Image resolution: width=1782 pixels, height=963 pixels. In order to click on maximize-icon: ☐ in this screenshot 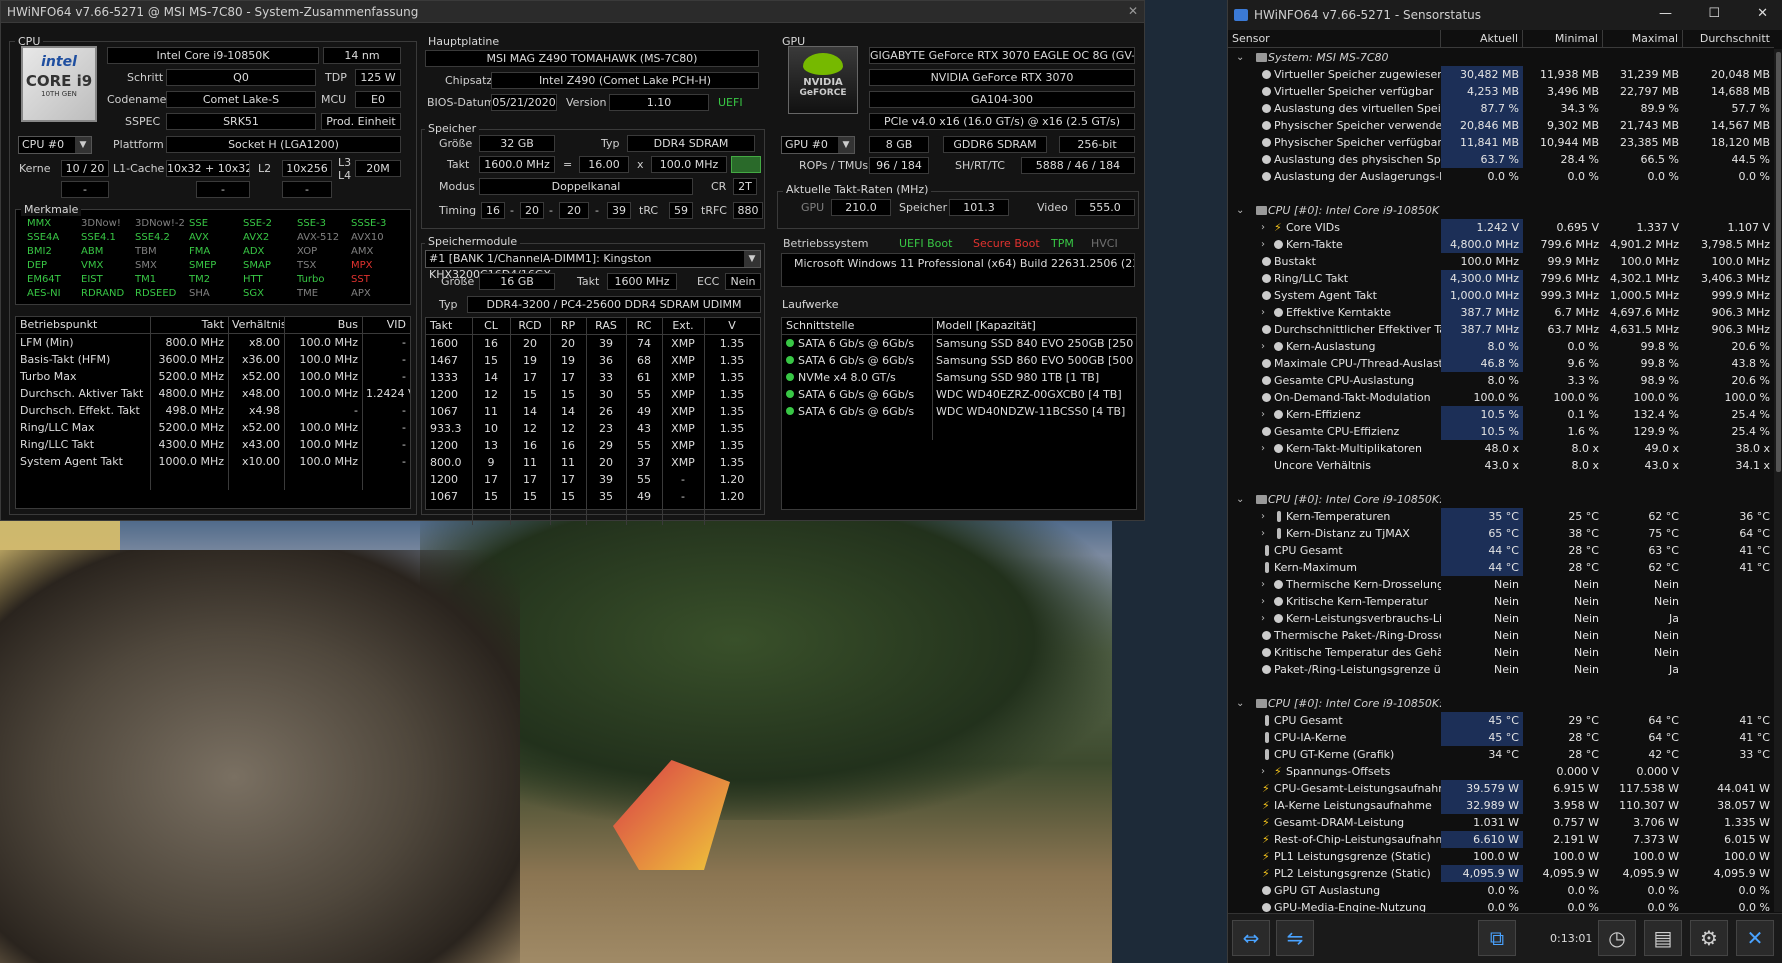, I will do `click(1714, 13)`.